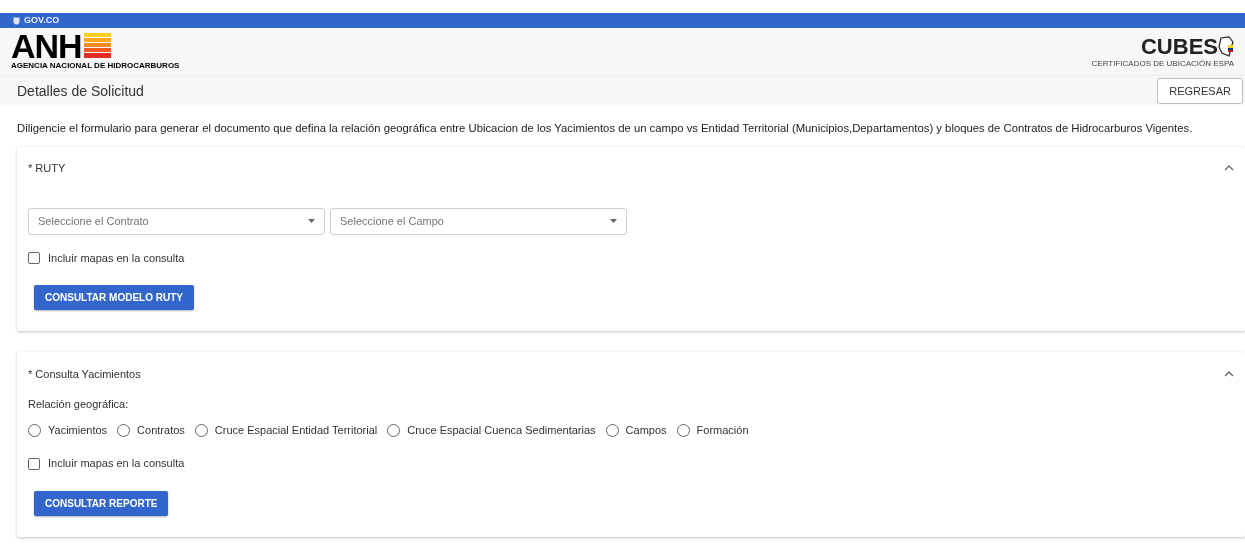 This screenshot has height=547, width=1245. What do you see at coordinates (176, 221) in the screenshot?
I see `select-field: Seleccione el Contrato` at bounding box center [176, 221].